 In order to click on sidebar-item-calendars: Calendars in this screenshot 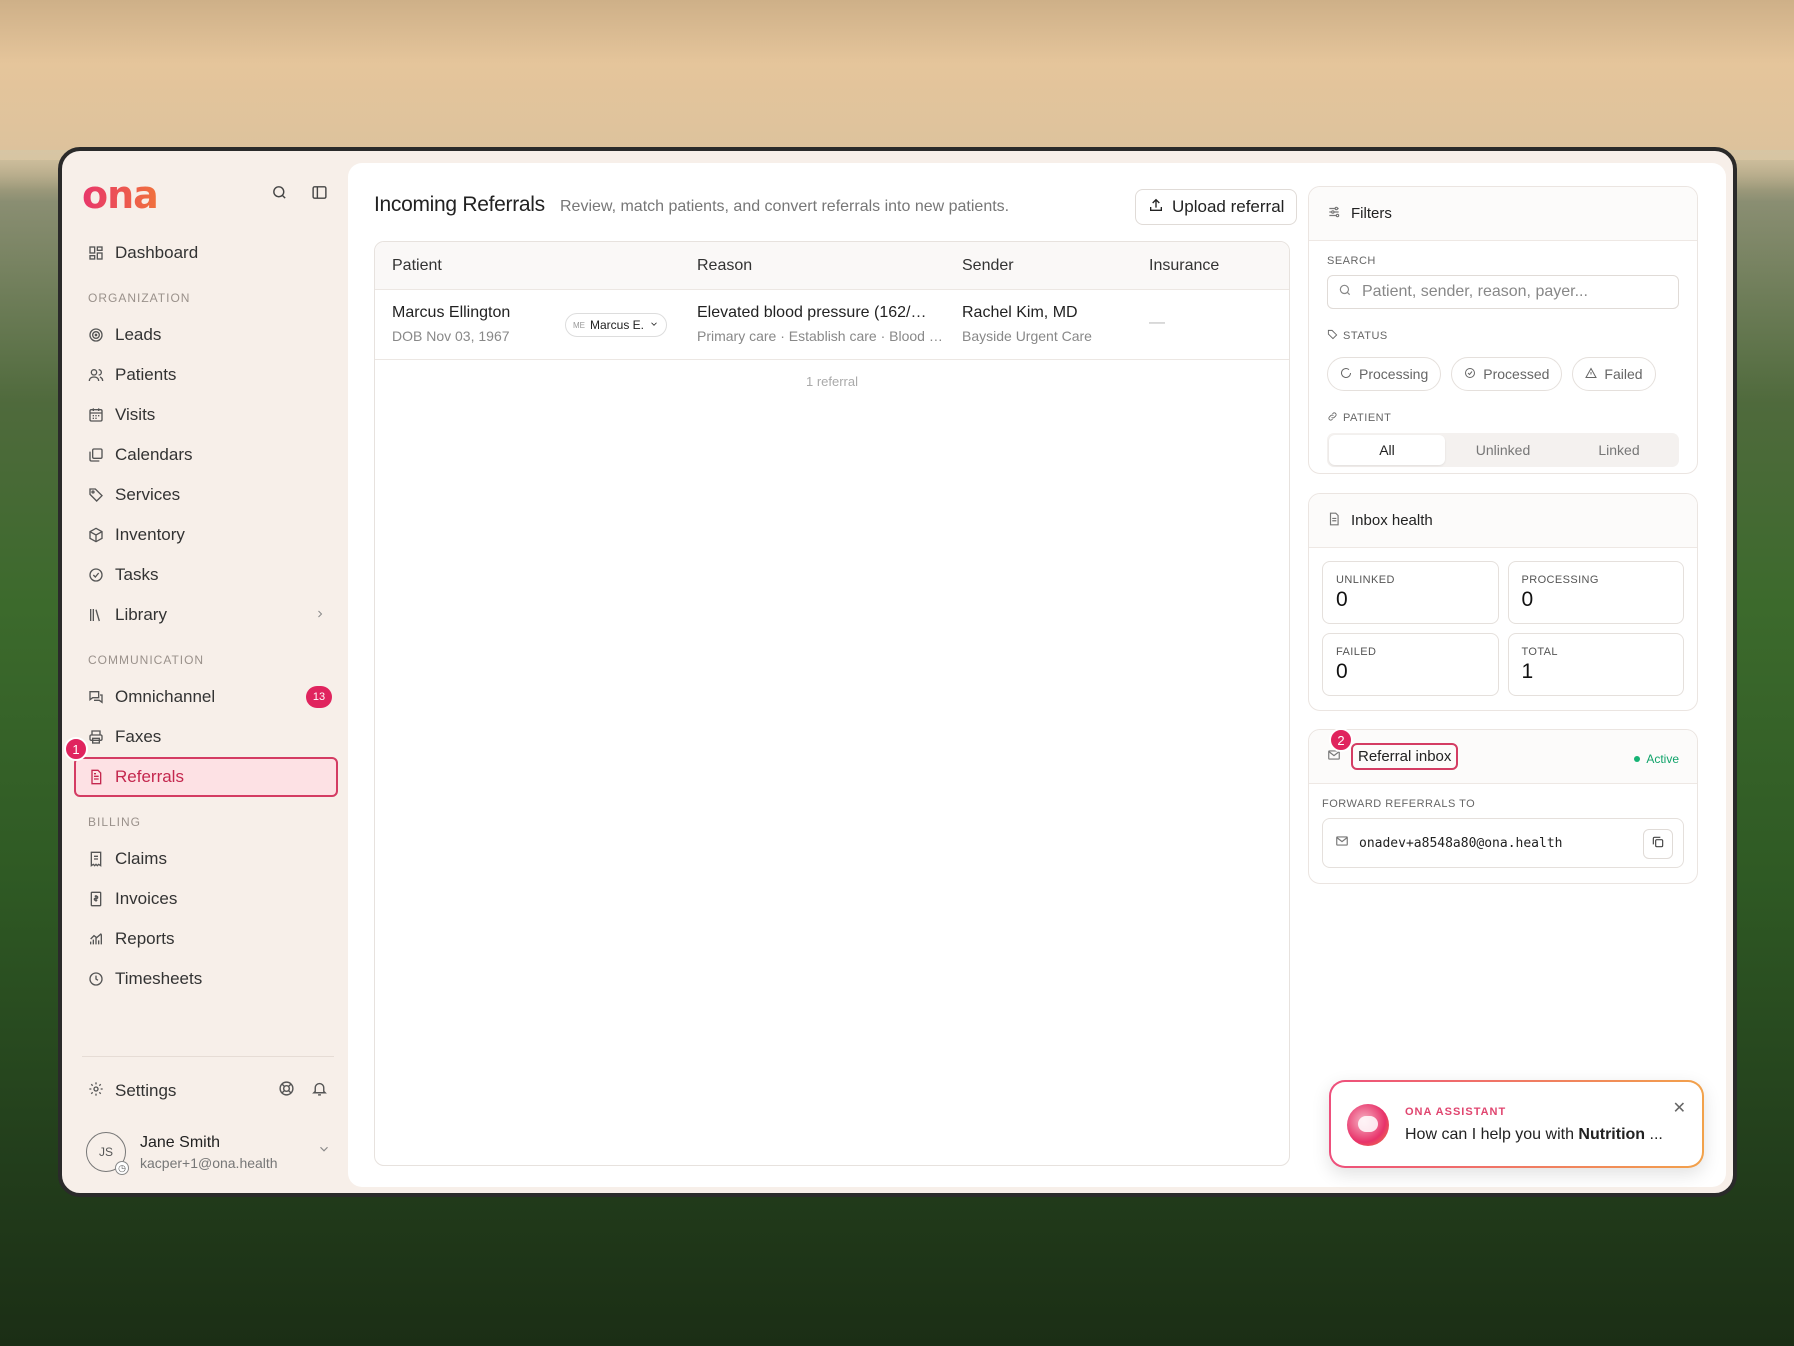, I will do `click(207, 455)`.